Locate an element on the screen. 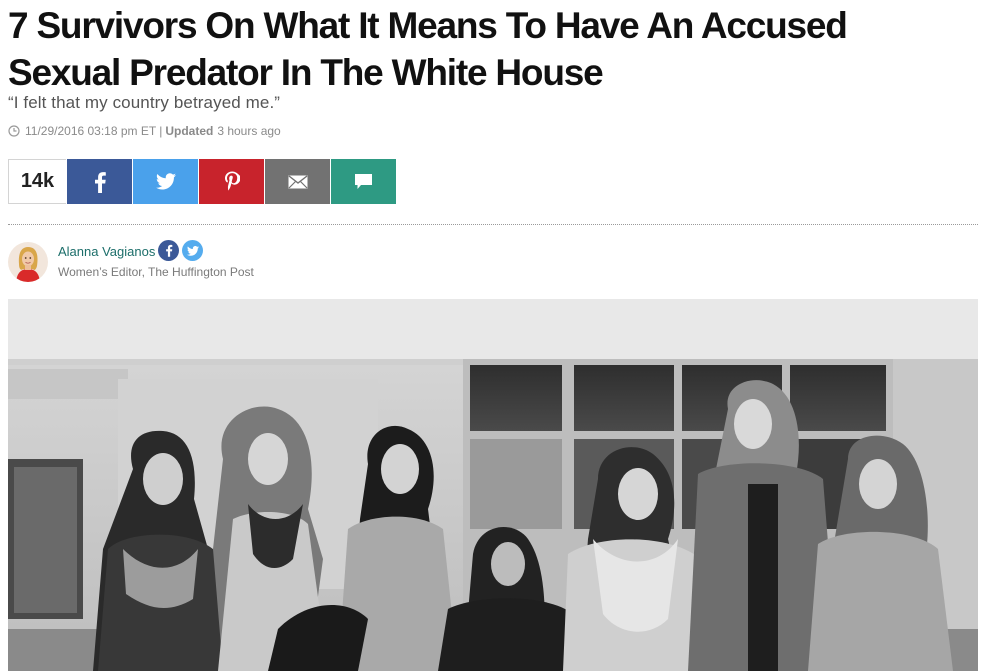  updated-timestamp: 3 hours ago is located at coordinates (249, 131).